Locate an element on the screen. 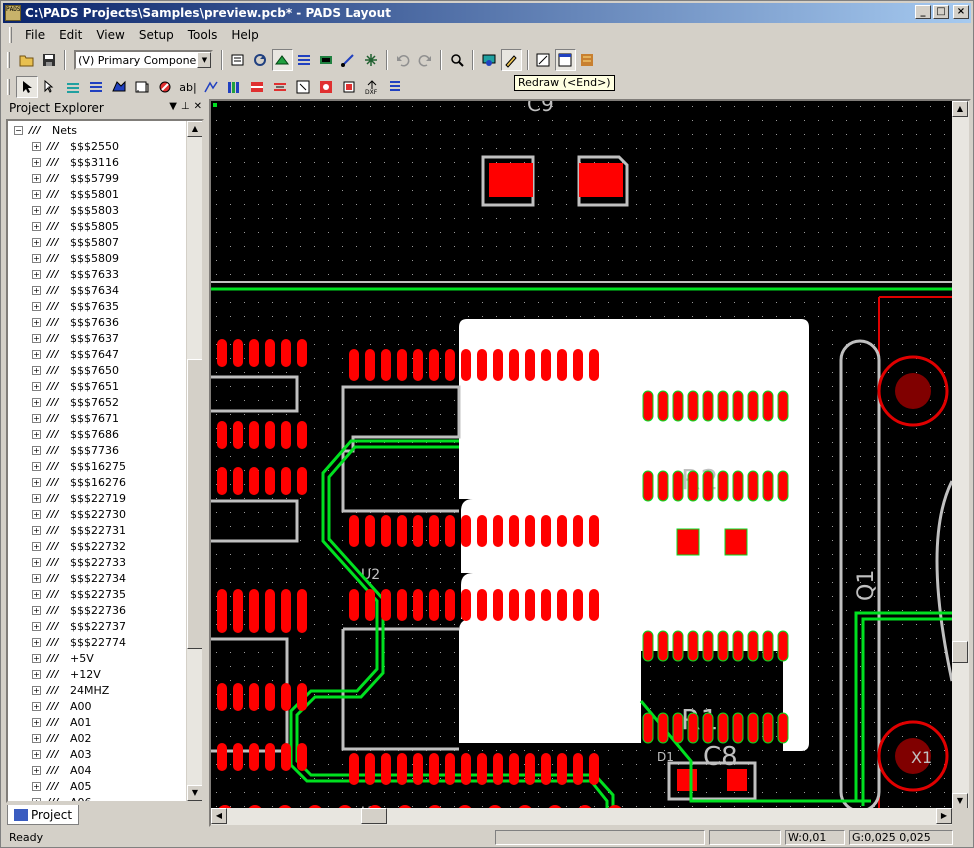  scroll-down-icon: ▼ is located at coordinates (194, 793).